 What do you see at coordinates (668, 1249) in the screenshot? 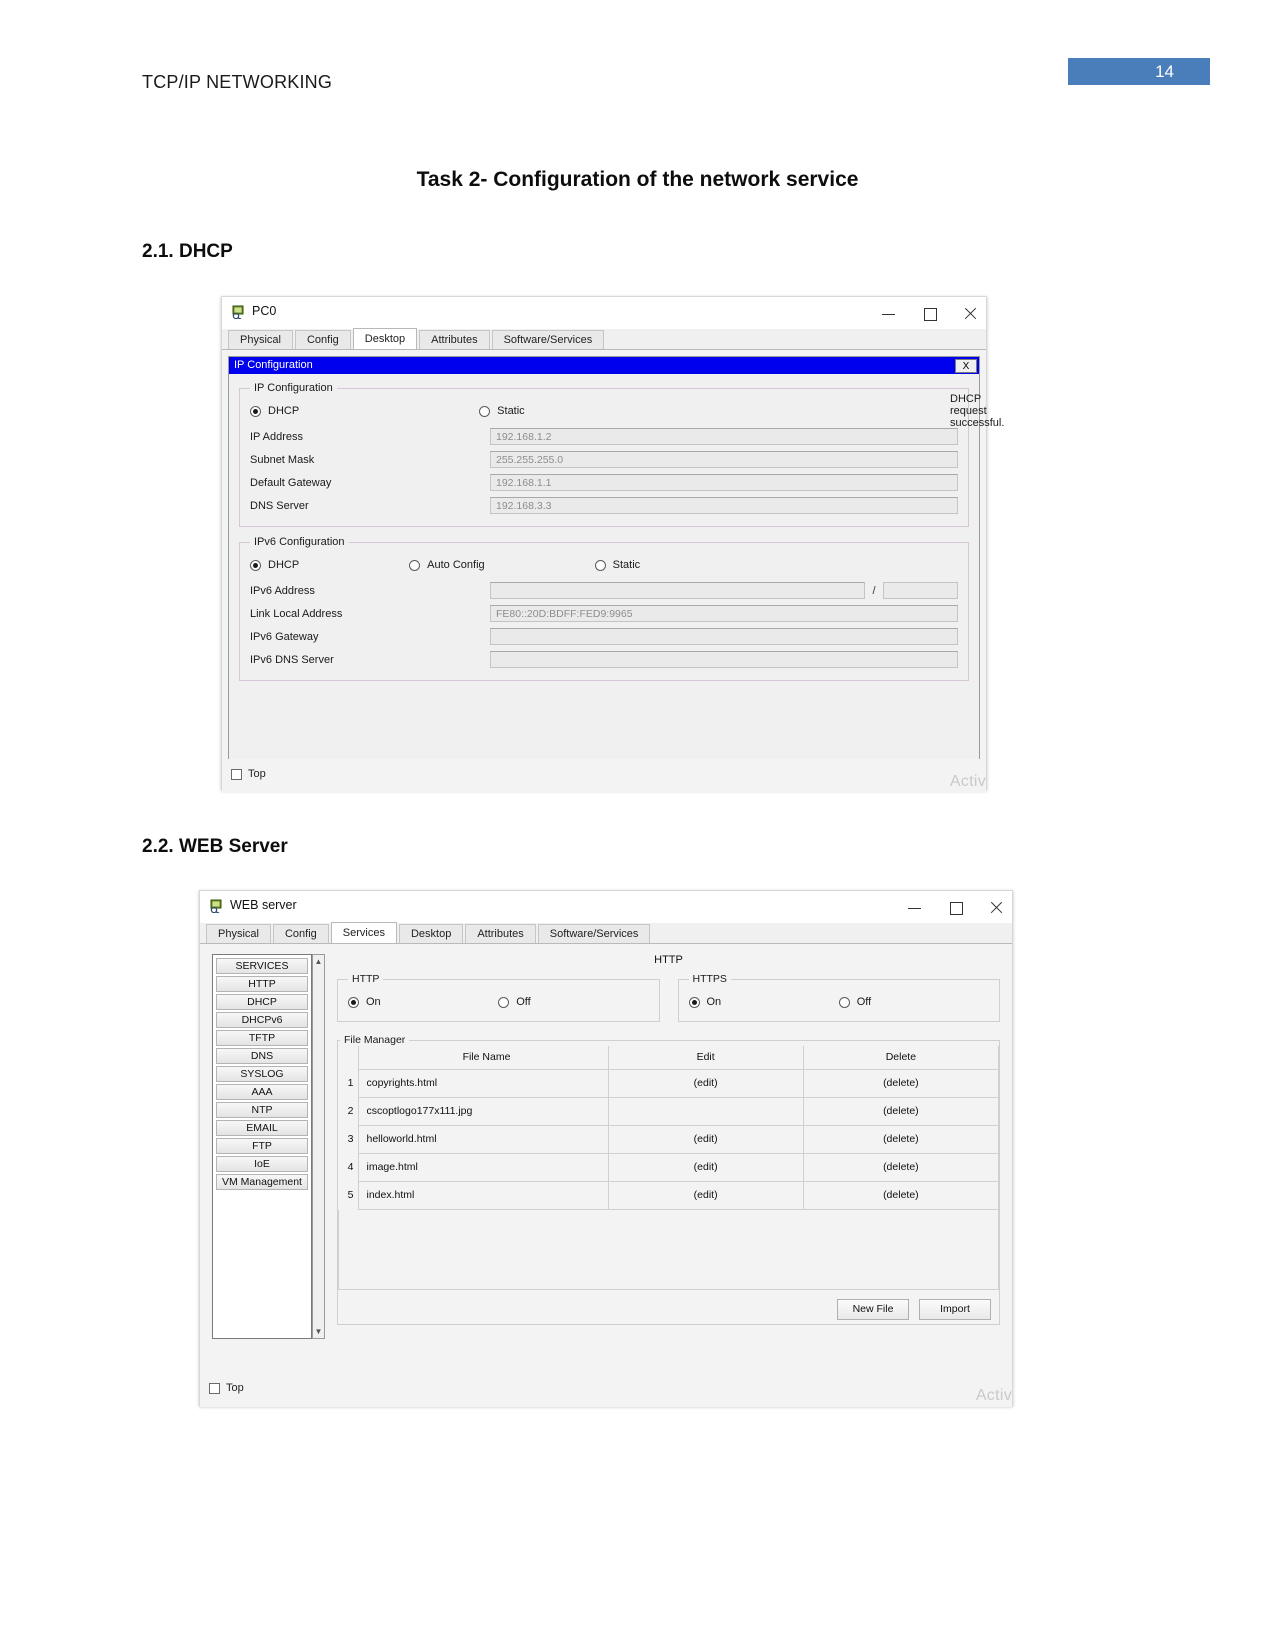
I see `file-list-empty-area` at bounding box center [668, 1249].